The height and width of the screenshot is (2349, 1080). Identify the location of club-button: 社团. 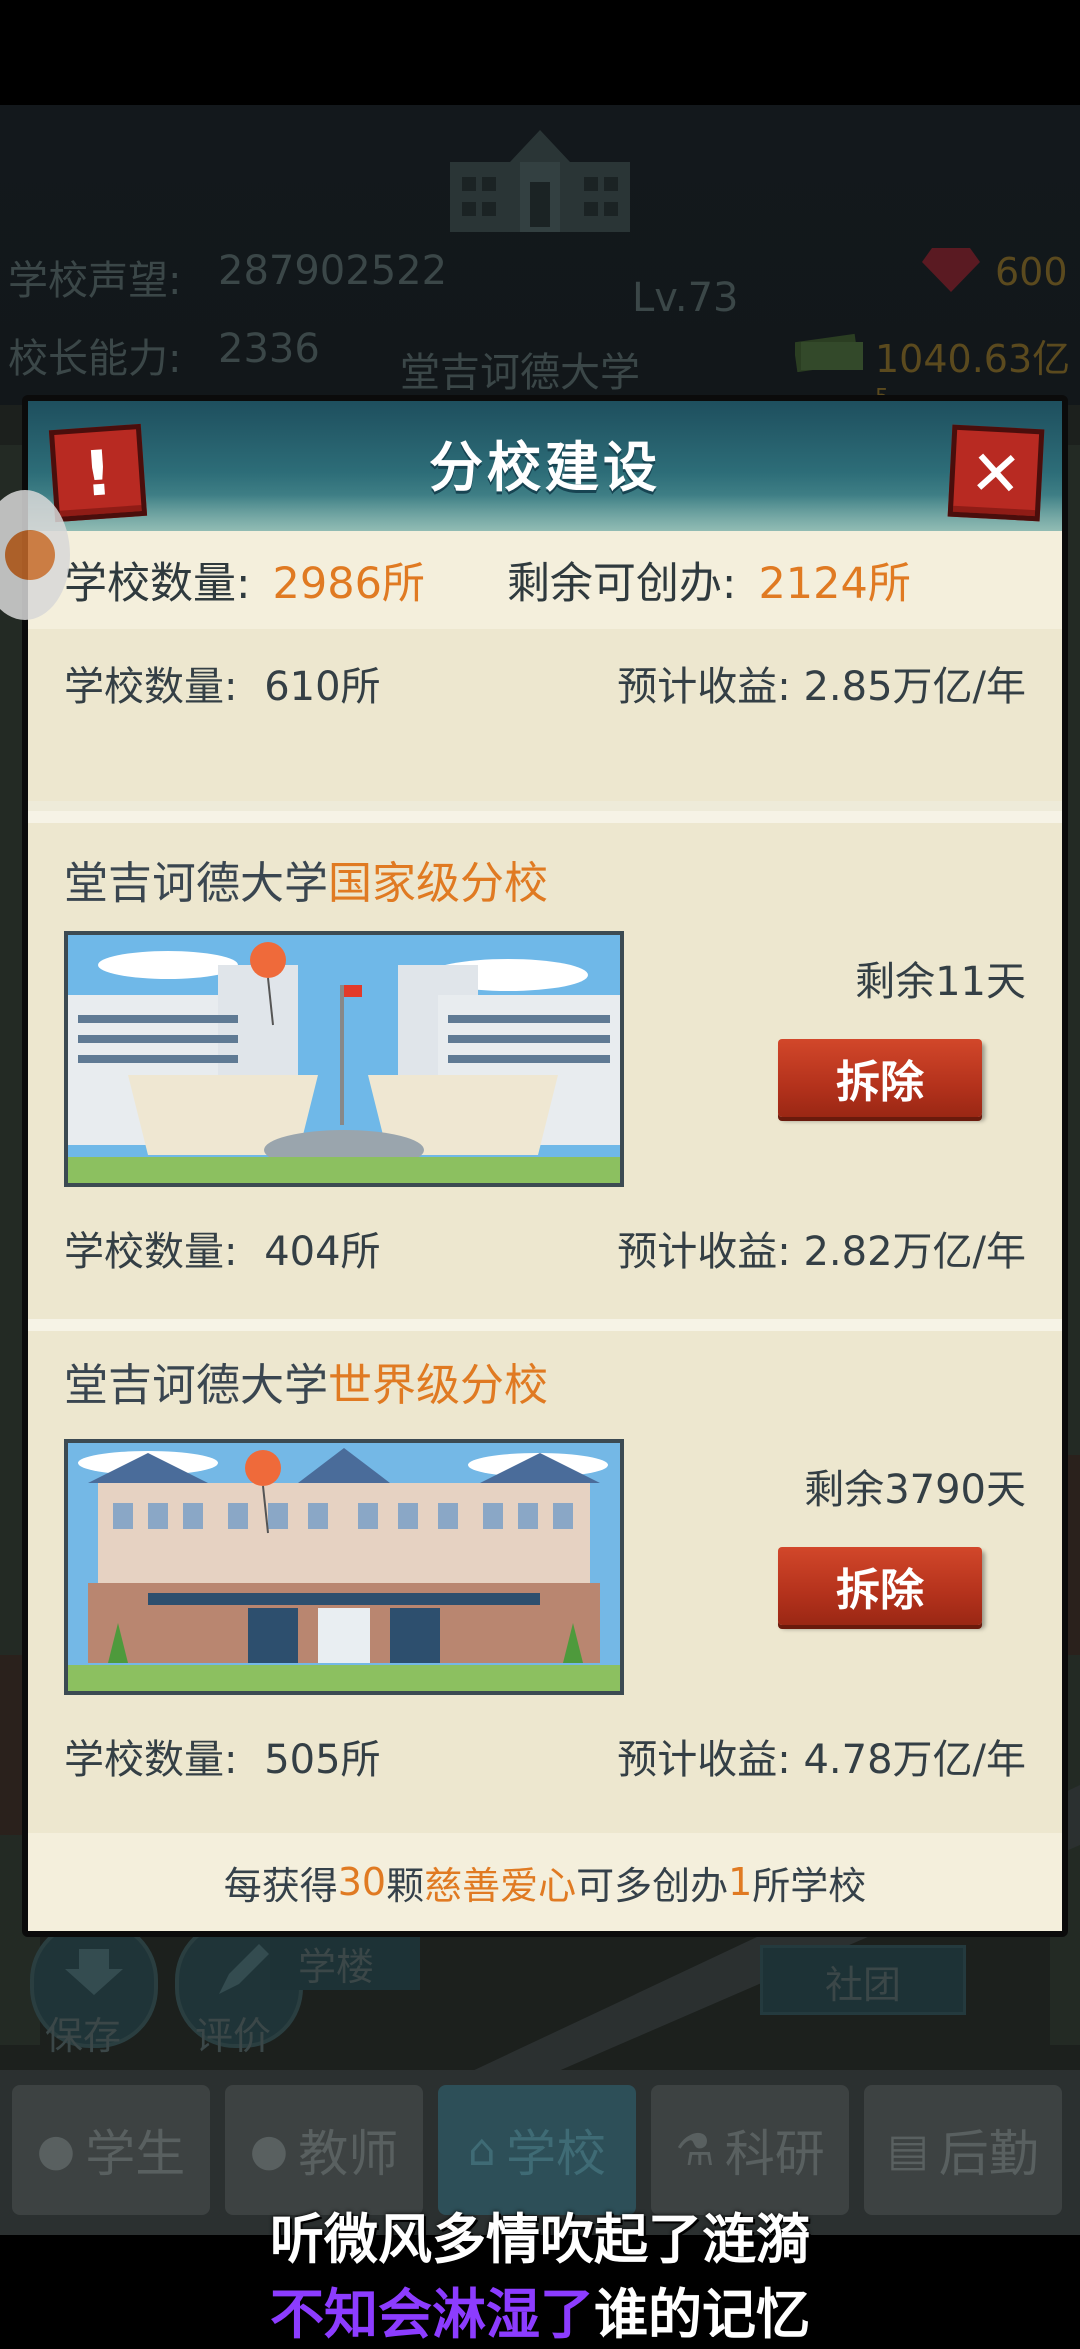
(863, 1980).